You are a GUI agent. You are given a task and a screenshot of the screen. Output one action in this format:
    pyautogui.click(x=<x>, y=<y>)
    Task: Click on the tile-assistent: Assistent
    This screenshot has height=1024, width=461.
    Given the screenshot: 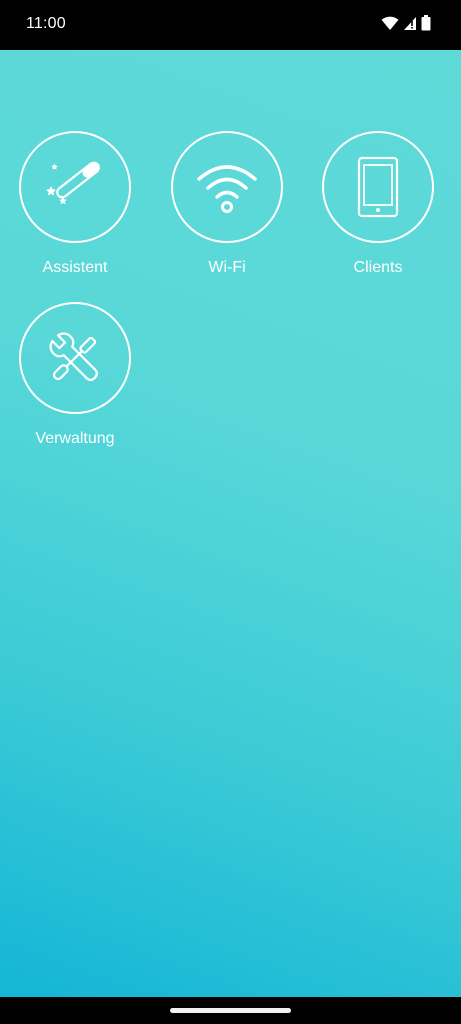 What is the action you would take?
    pyautogui.click(x=75, y=204)
    